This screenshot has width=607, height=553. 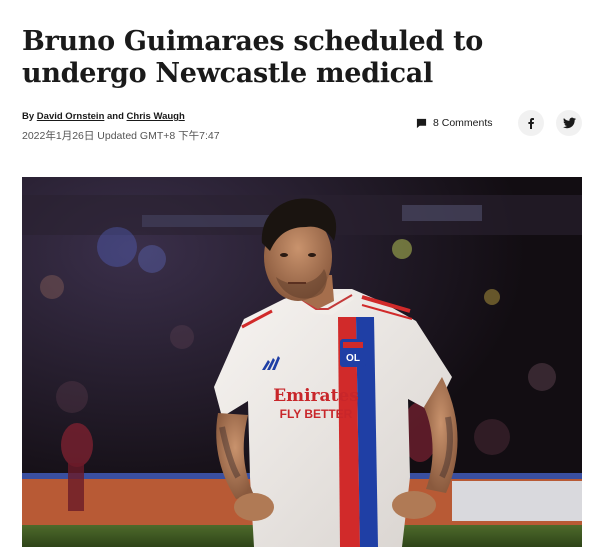 I want to click on byline: By David Ornstein and Chris Waugh, so click(x=103, y=116).